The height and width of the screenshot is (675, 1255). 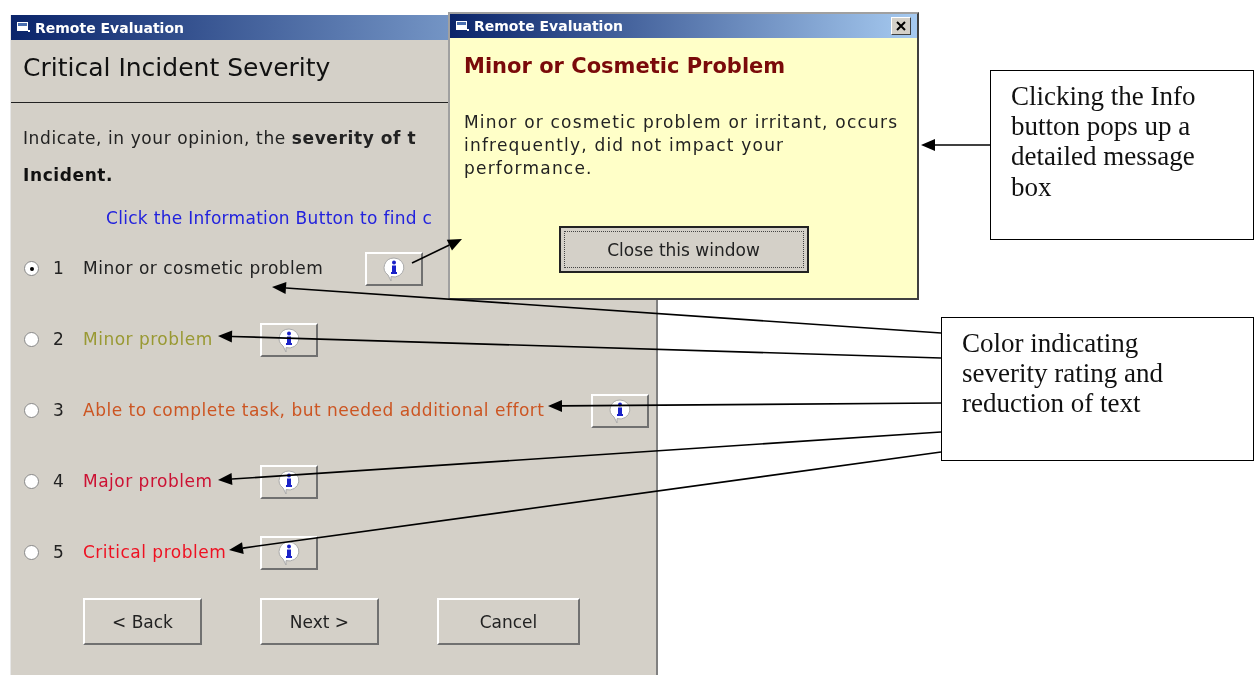 I want to click on next-button: Next >, so click(x=319, y=621).